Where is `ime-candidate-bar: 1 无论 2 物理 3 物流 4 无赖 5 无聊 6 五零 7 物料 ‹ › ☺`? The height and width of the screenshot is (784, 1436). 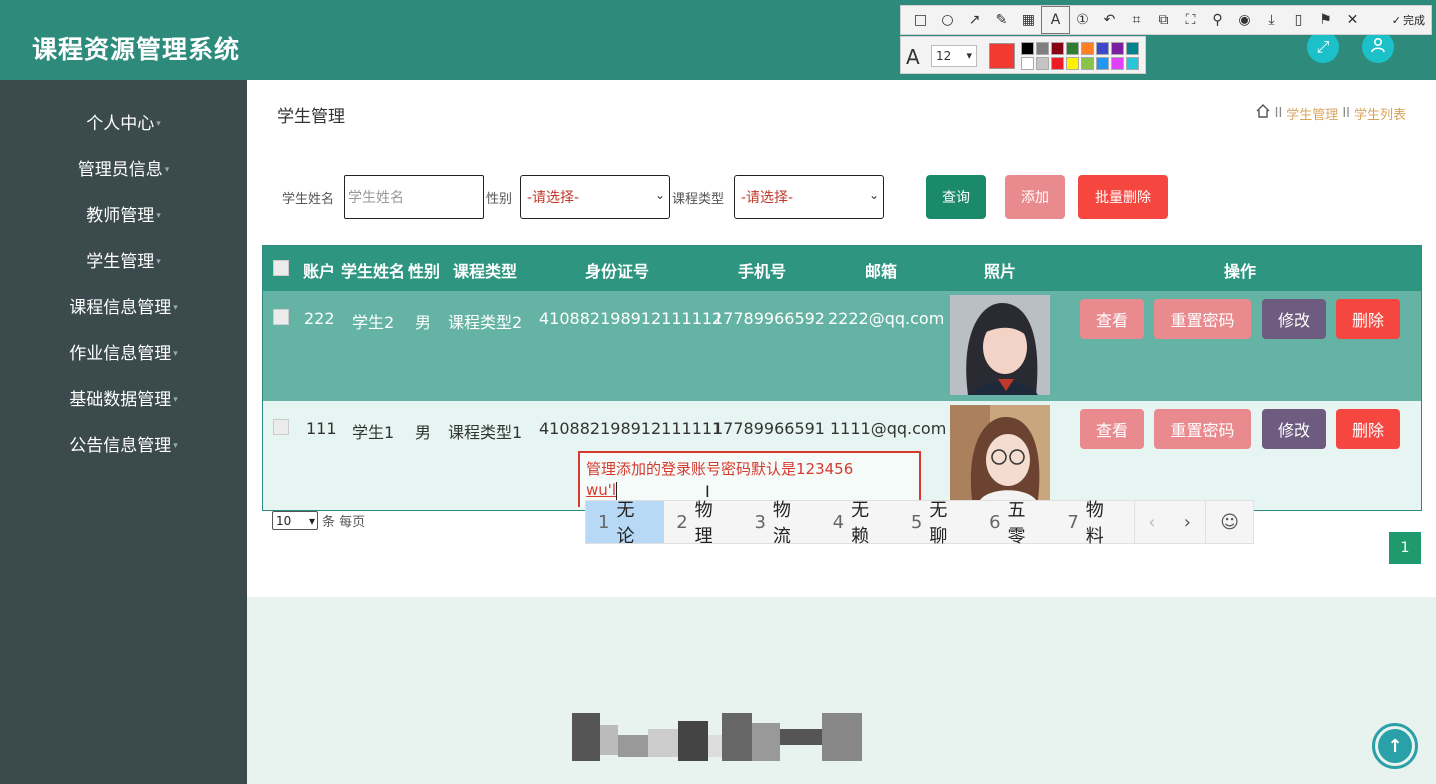 ime-candidate-bar: 1 无论 2 物理 3 物流 4 无赖 5 无聊 6 五零 7 物料 ‹ › ☺ is located at coordinates (919, 523).